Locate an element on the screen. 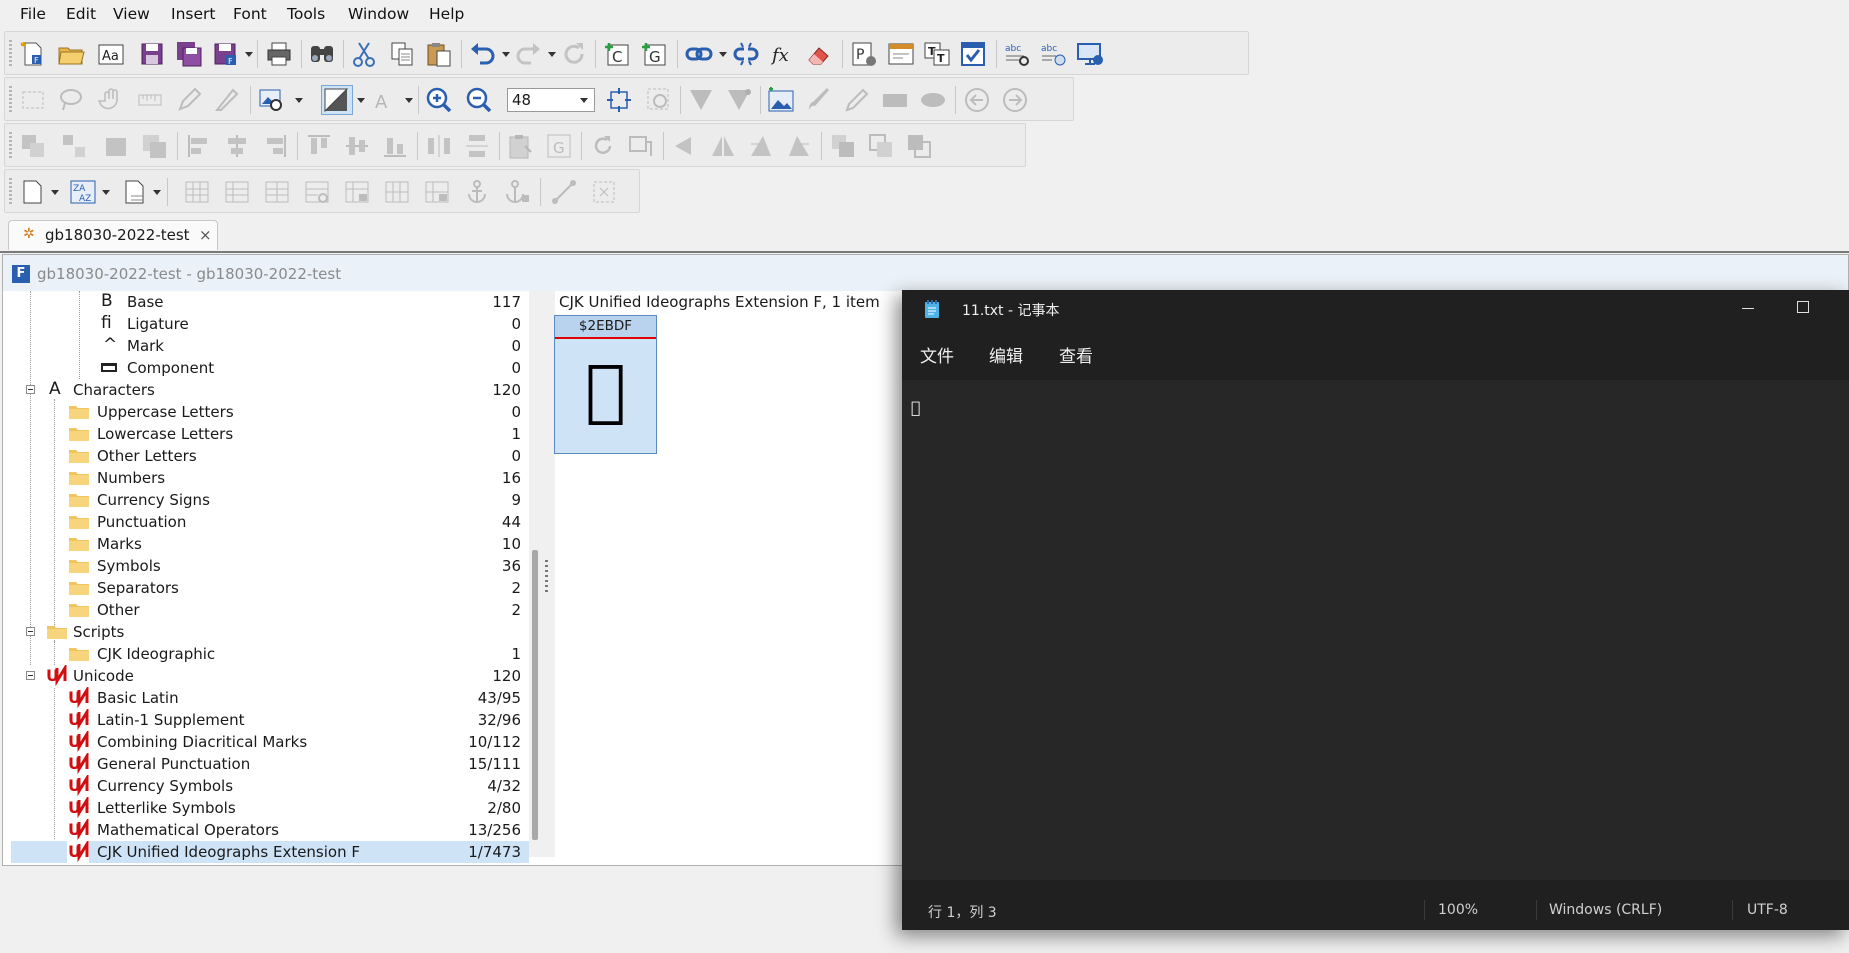 Image resolution: width=1849 pixels, height=953 pixels. corner-tool-icon is located at coordinates (739, 100).